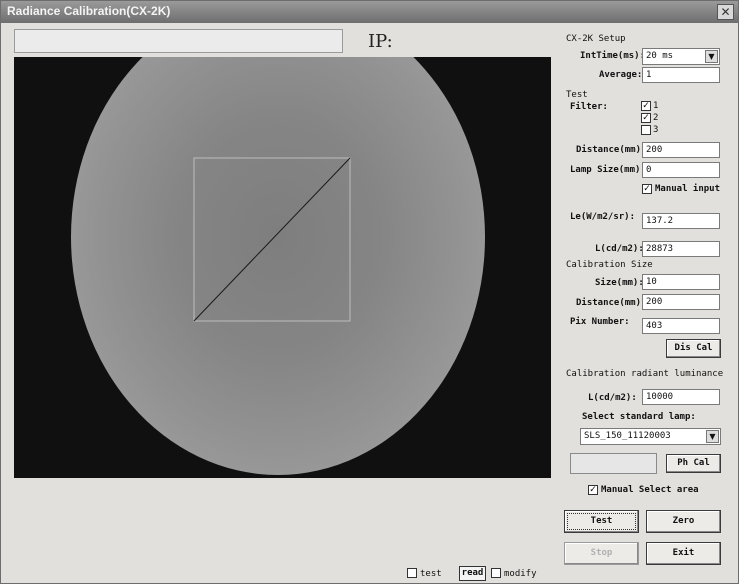 The width and height of the screenshot is (739, 584). I want to click on cal-distance-label: Distance(mm):, so click(611, 303).